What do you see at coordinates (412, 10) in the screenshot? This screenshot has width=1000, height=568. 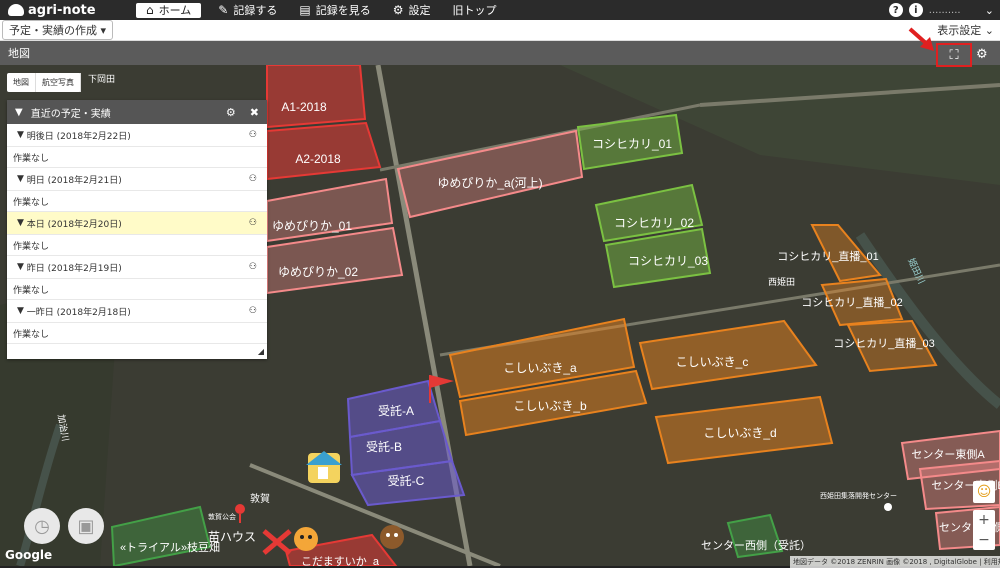 I see `nav-settings: ⚙ 設定` at bounding box center [412, 10].